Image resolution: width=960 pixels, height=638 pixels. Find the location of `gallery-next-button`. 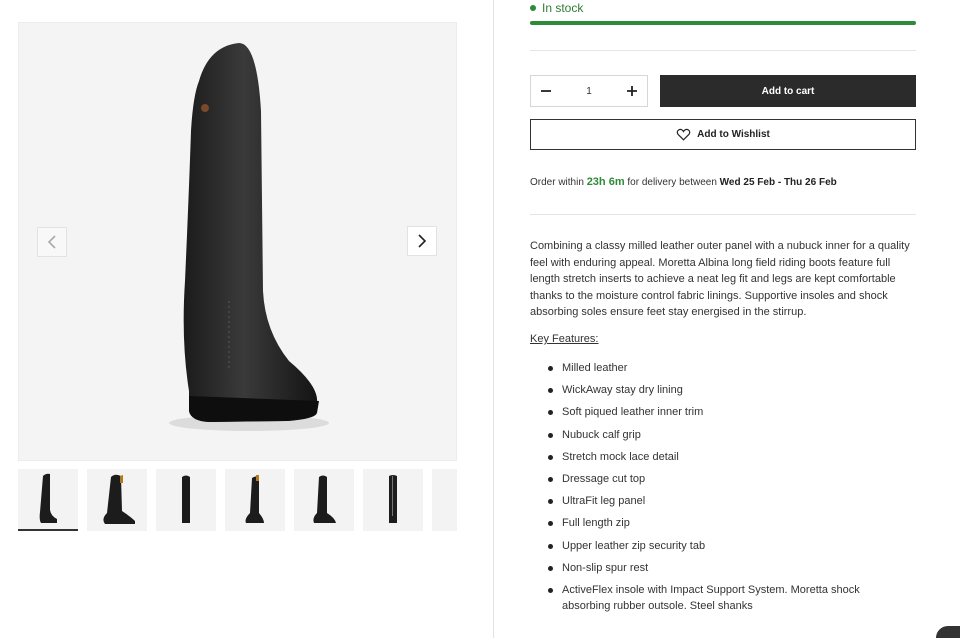

gallery-next-button is located at coordinates (422, 241).